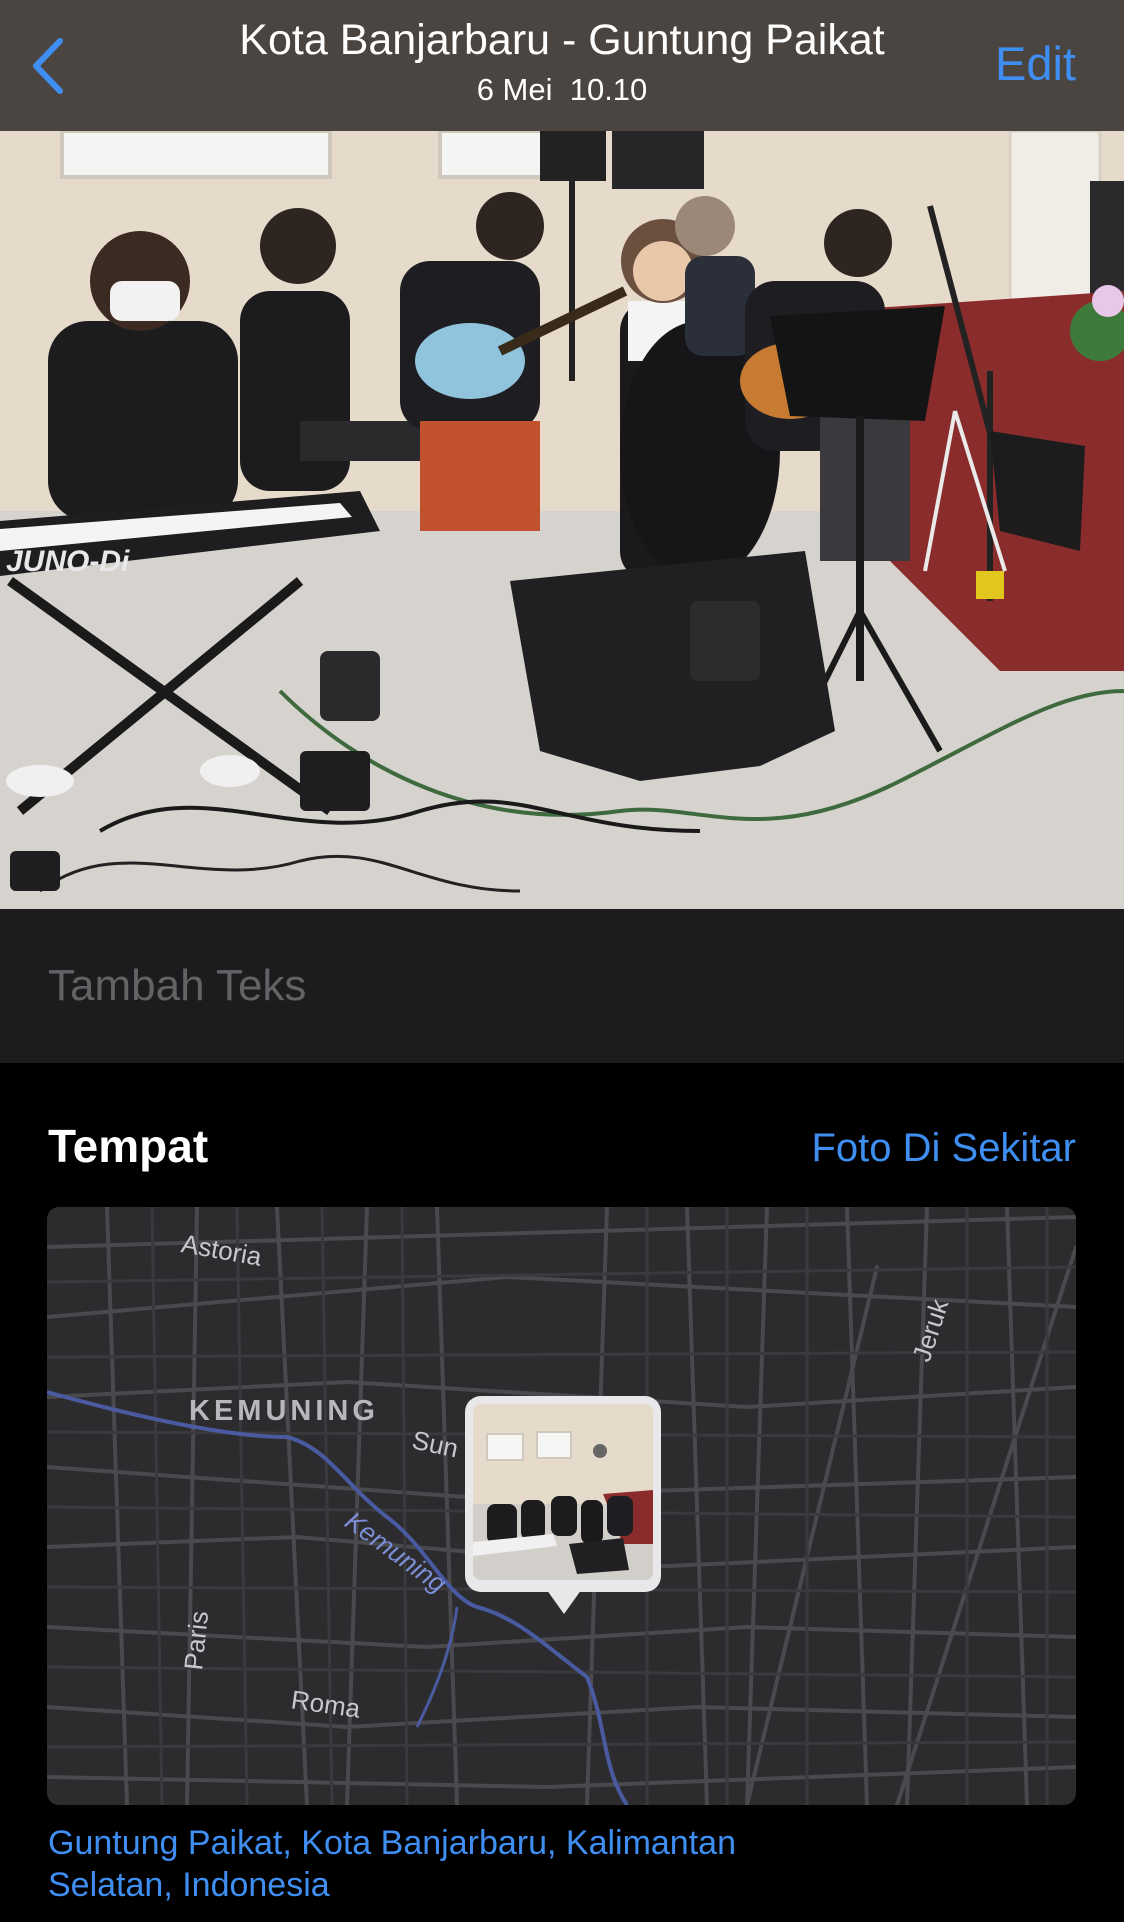 The height and width of the screenshot is (1922, 1124). What do you see at coordinates (562, 40) in the screenshot?
I see `page-title: Kota Banjarbaru - Guntung Paikat` at bounding box center [562, 40].